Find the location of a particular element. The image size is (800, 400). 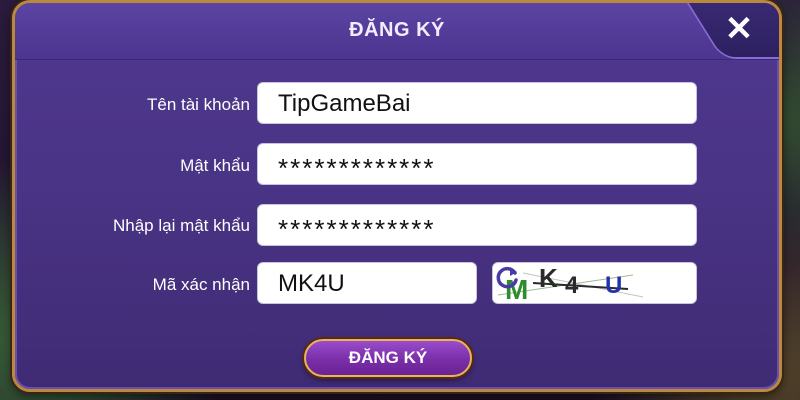

confirm-password-label: Nhập lại mật khẩu is located at coordinates (181, 225).